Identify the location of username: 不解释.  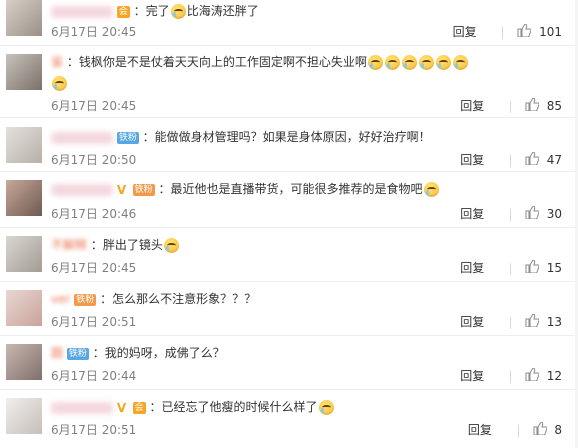
(69, 245).